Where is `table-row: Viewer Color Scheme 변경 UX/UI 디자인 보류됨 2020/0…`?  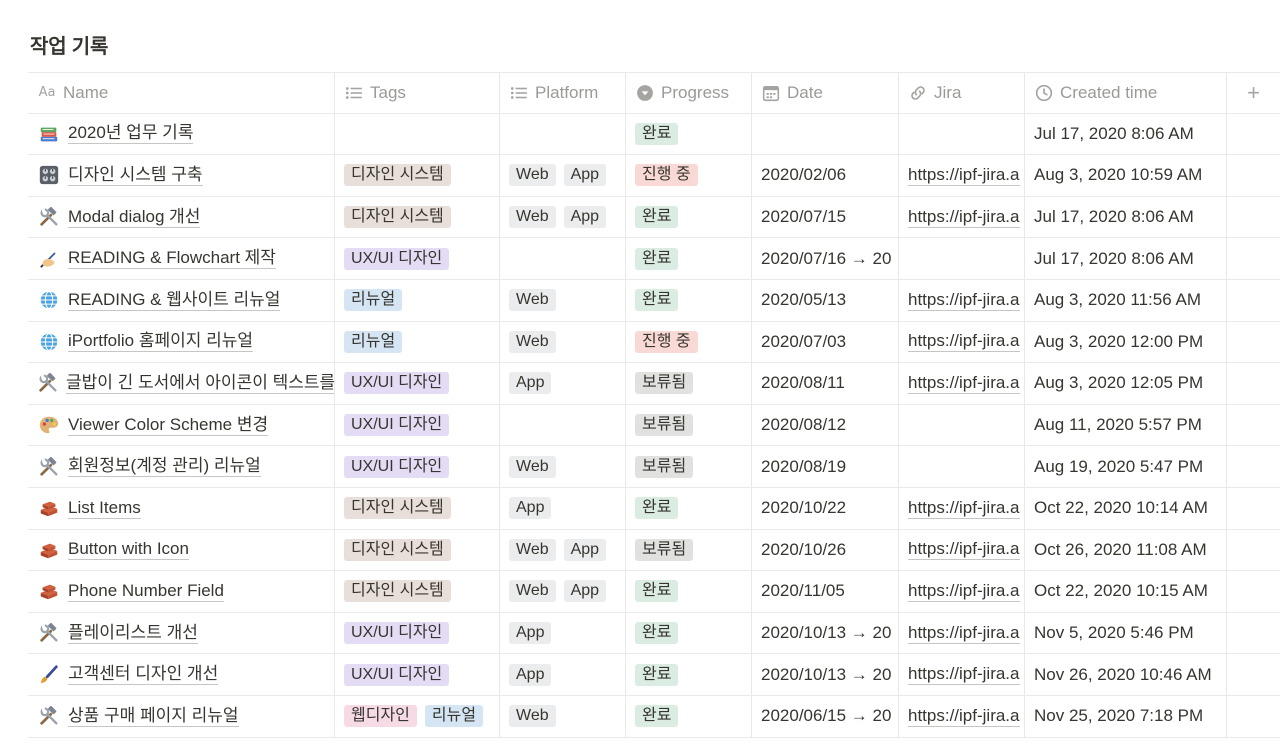
table-row: Viewer Color Scheme 변경 UX/UI 디자인 보류됨 2020/0… is located at coordinates (654, 425).